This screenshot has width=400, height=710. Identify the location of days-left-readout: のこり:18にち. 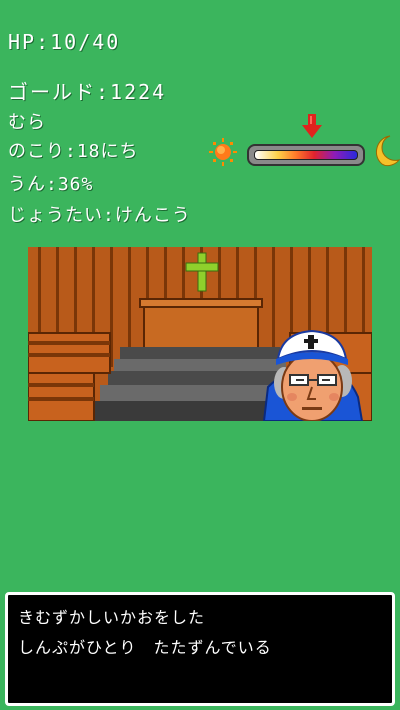
(73, 151).